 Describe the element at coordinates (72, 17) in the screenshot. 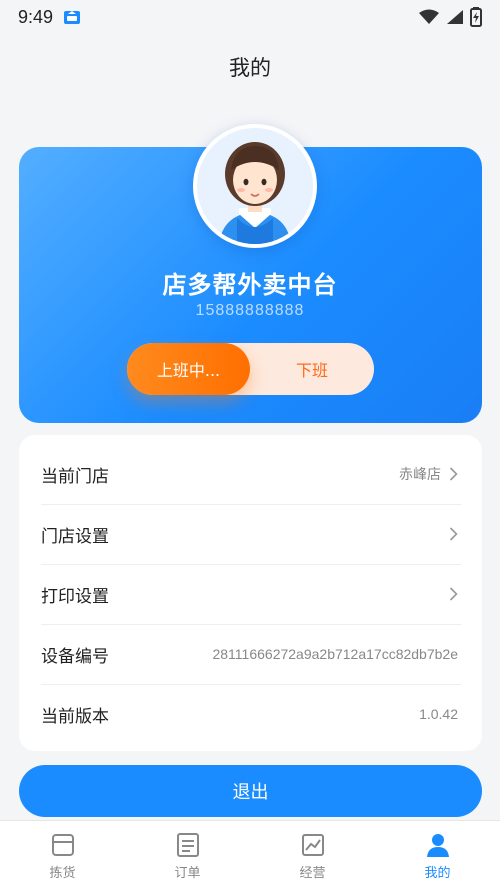

I see `app-notification-icon` at that location.